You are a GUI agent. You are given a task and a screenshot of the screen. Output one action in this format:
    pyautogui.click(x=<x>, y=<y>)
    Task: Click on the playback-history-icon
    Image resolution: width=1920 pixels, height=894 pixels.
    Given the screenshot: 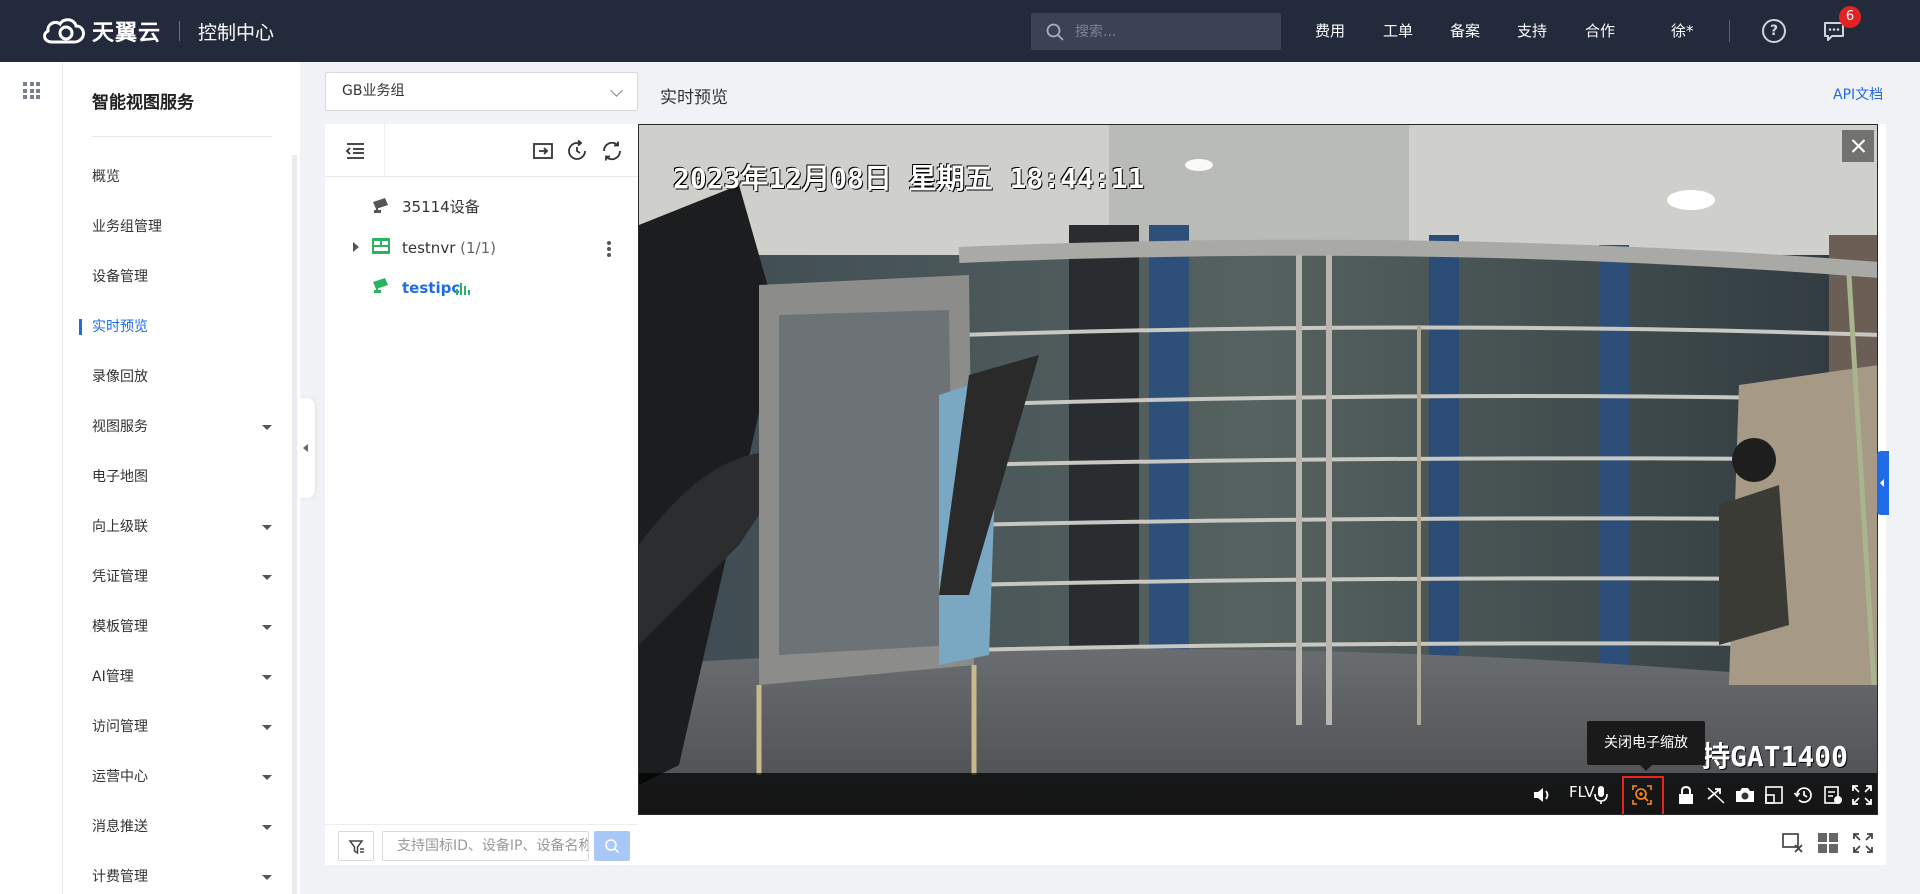 What is the action you would take?
    pyautogui.click(x=1804, y=795)
    